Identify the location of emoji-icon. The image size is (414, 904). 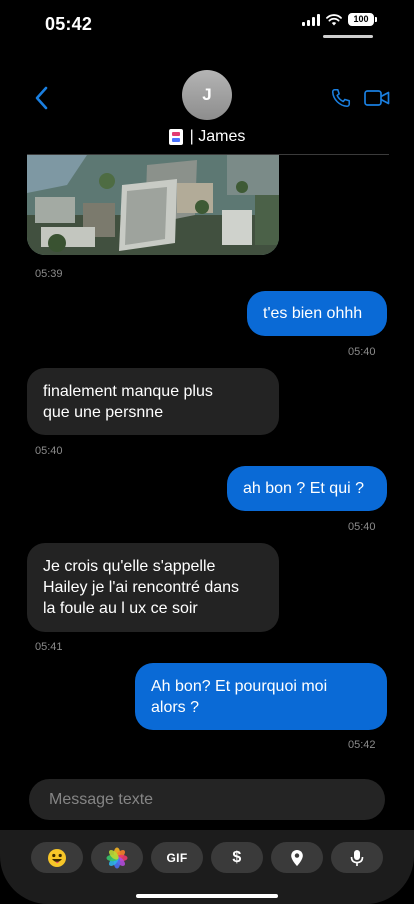
(57, 857).